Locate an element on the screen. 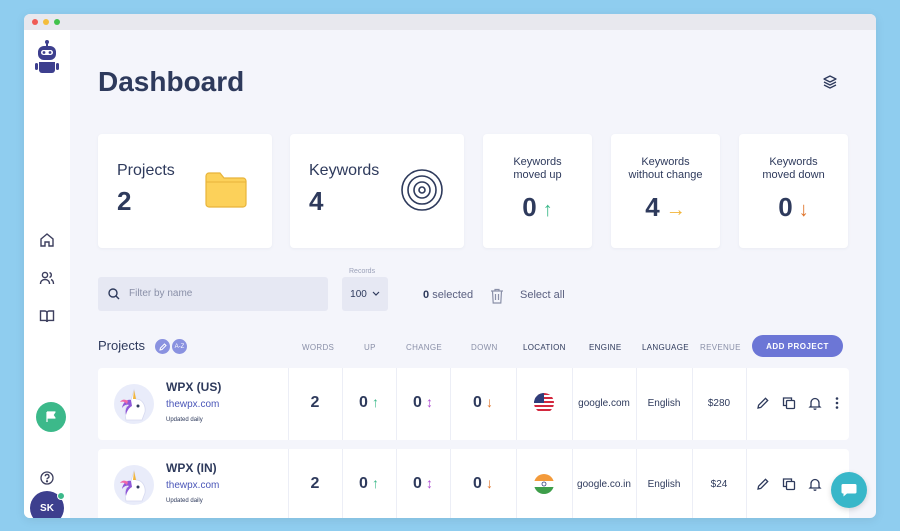  col-header-up: UP is located at coordinates (370, 347).